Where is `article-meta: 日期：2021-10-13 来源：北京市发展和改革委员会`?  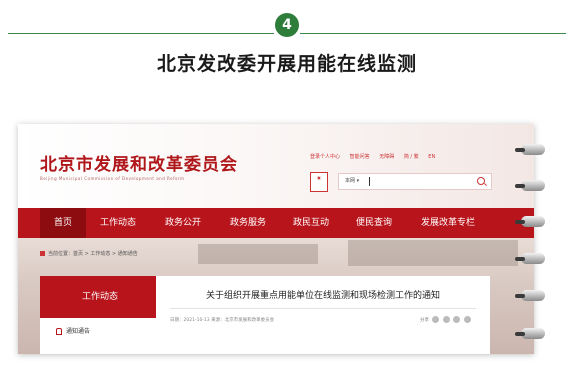 article-meta: 日期：2021-10-13 来源：北京市发展和改革委员会 is located at coordinates (222, 320).